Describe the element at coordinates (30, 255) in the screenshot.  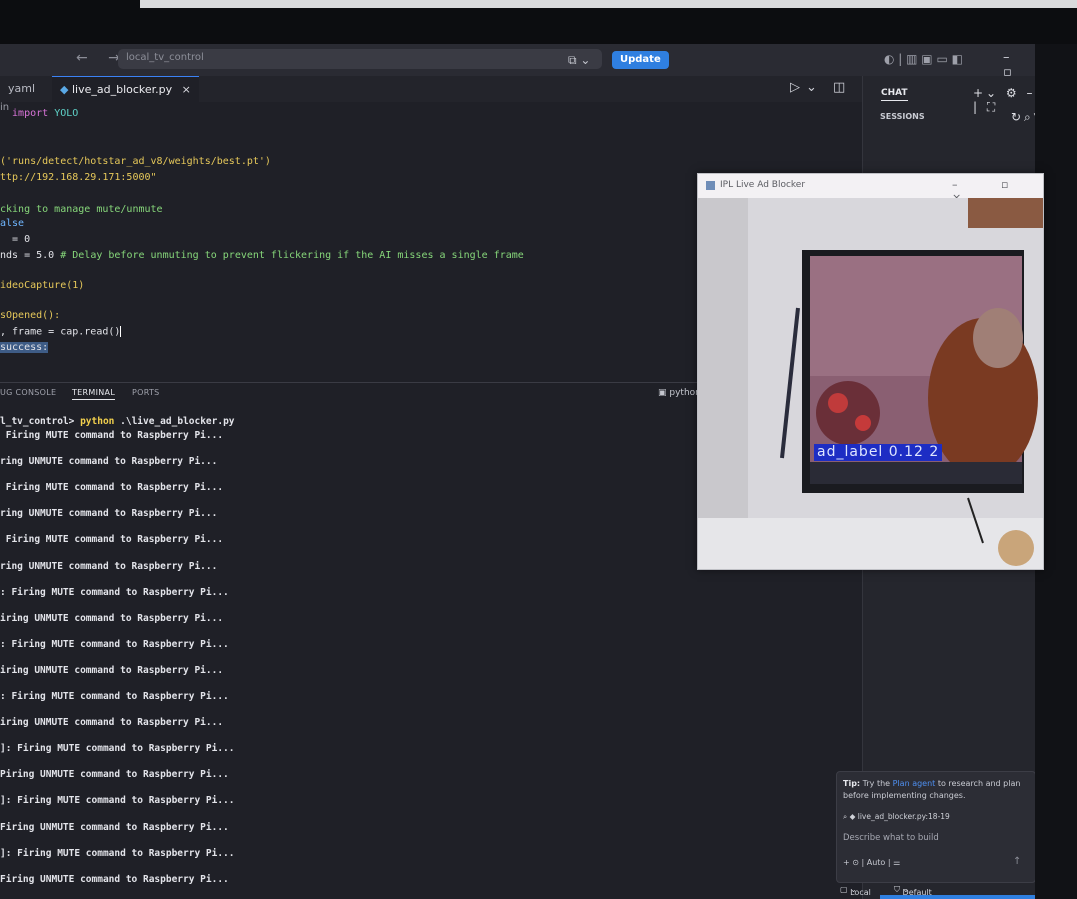
I see `code-token: nds = 5.0` at that location.